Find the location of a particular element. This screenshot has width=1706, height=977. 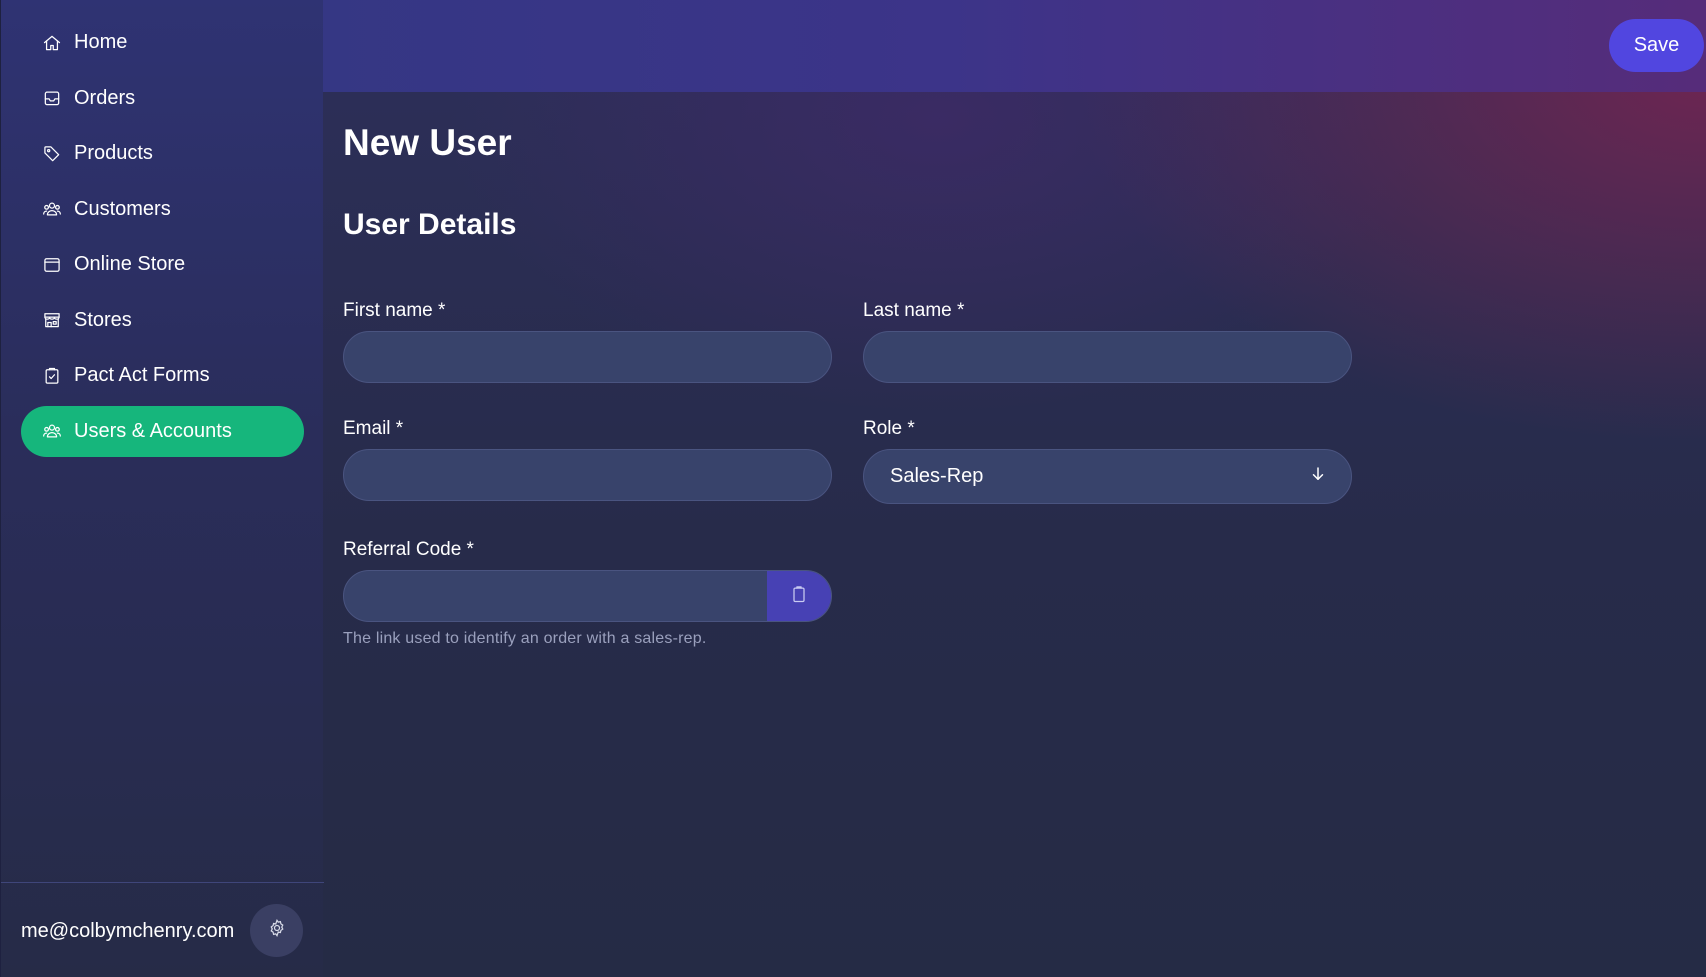

top-bar: Save is located at coordinates (1014, 46).